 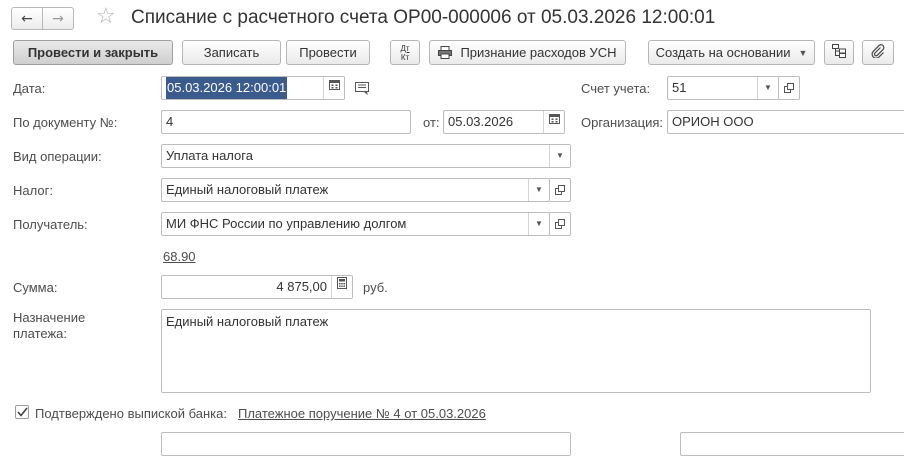 I want to click on checkmark-icon, so click(x=22, y=412).